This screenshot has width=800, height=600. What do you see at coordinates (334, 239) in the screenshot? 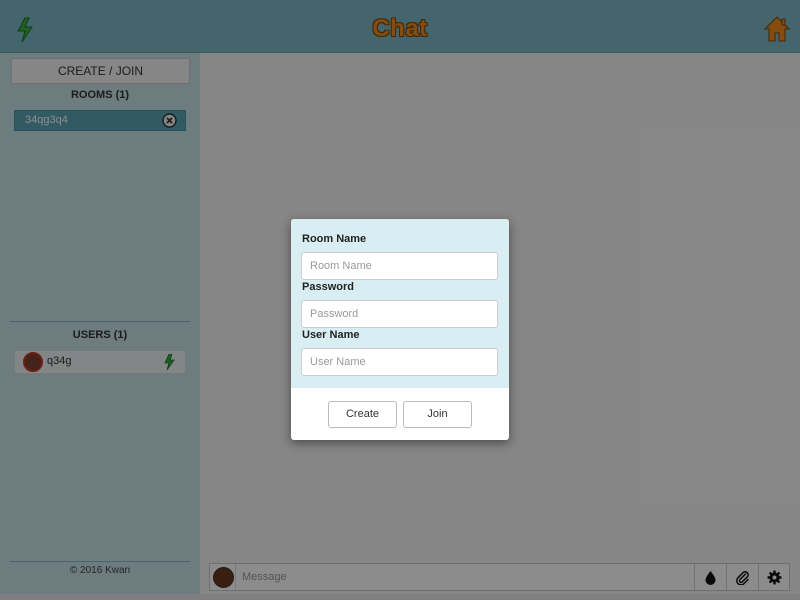
I see `room-name-label: Room Name` at bounding box center [334, 239].